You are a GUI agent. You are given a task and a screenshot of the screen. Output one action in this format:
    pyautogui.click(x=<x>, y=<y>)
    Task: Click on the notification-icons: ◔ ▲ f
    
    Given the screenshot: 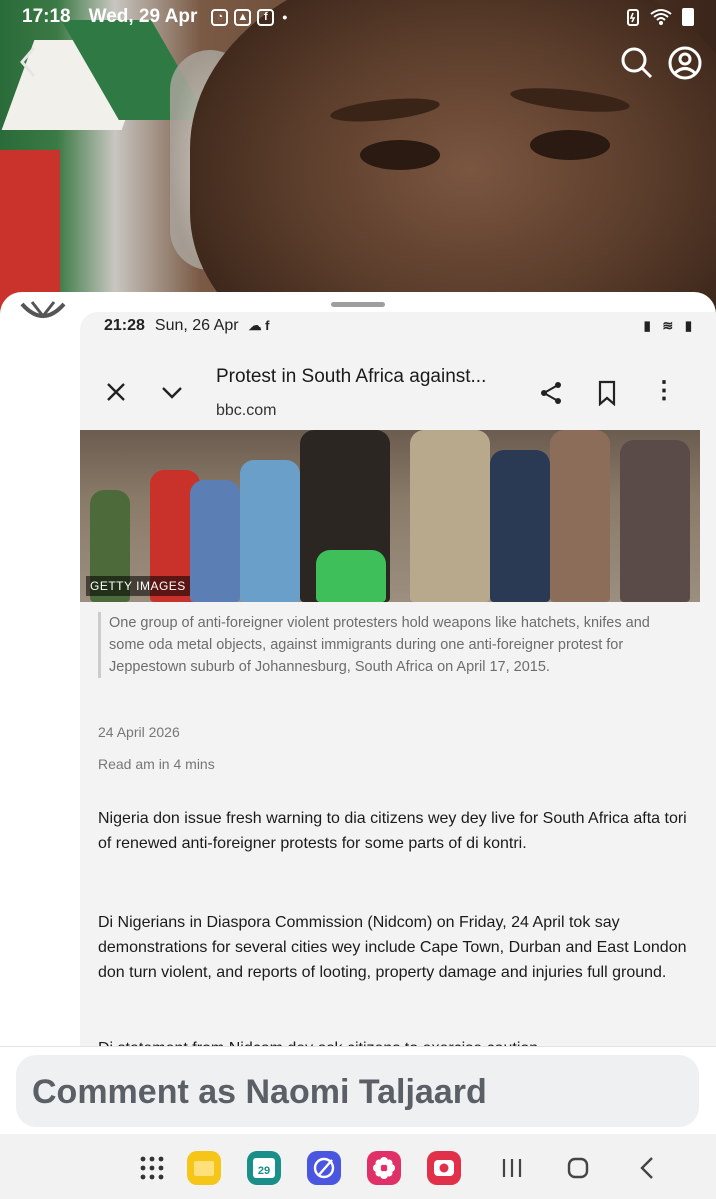 What is the action you would take?
    pyautogui.click(x=243, y=17)
    